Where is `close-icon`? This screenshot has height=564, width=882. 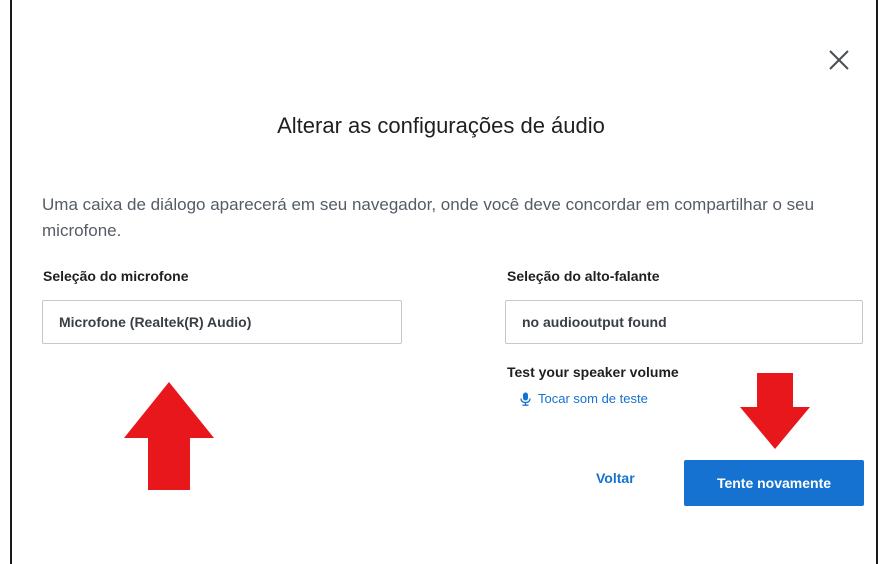
close-icon is located at coordinates (839, 60).